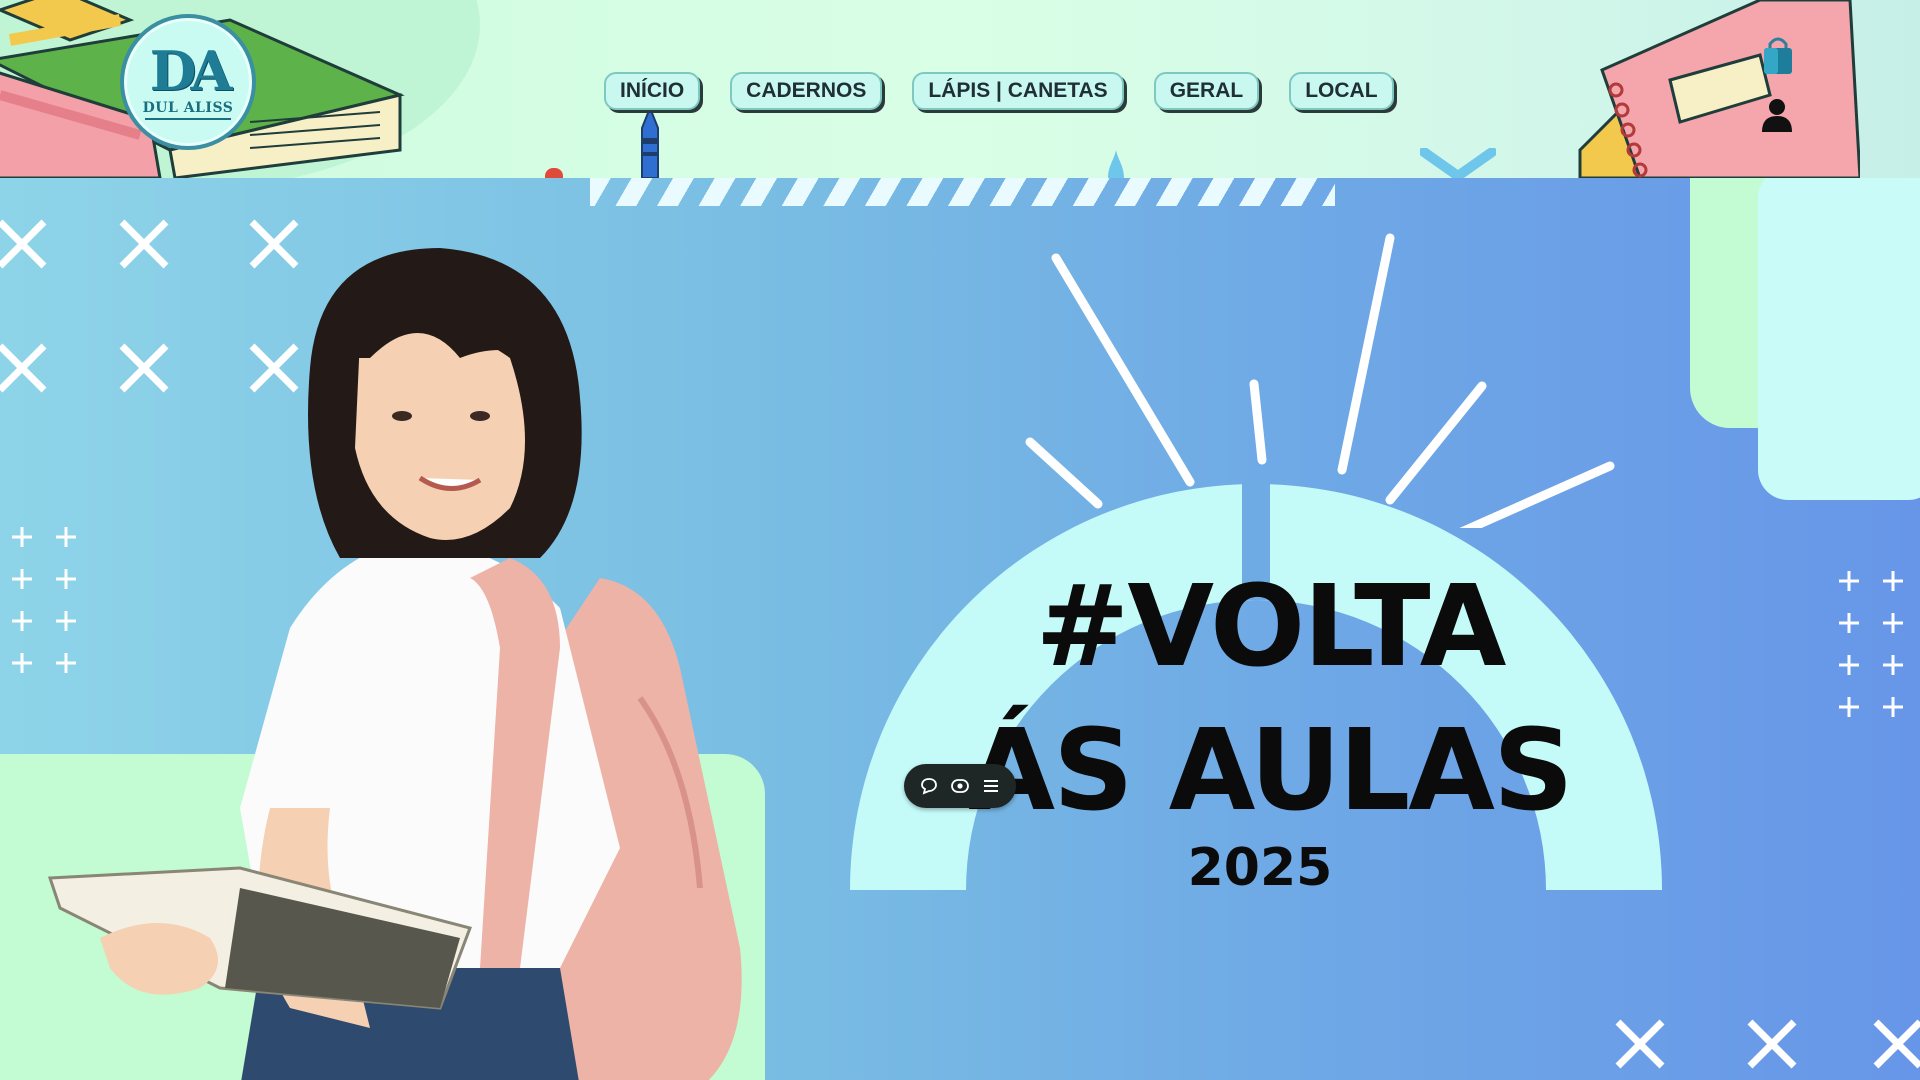 Image resolution: width=1920 pixels, height=1080 pixels. I want to click on chevron-decoration, so click(1458, 163).